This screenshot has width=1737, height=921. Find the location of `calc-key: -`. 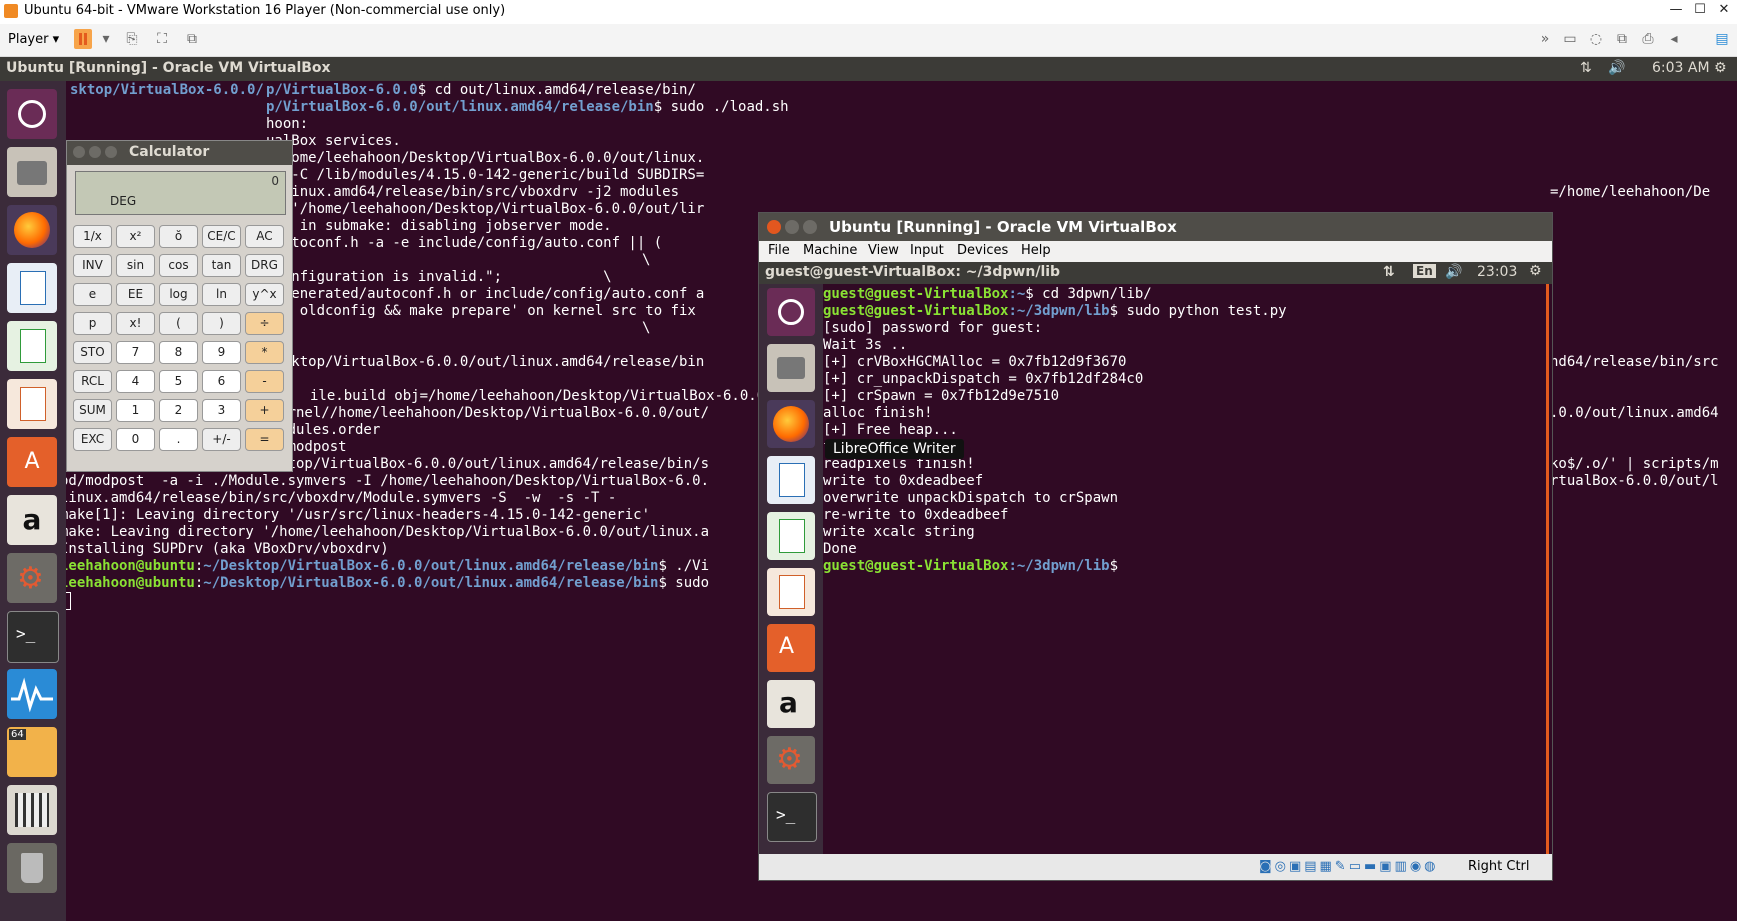

calc-key: - is located at coordinates (264, 381).